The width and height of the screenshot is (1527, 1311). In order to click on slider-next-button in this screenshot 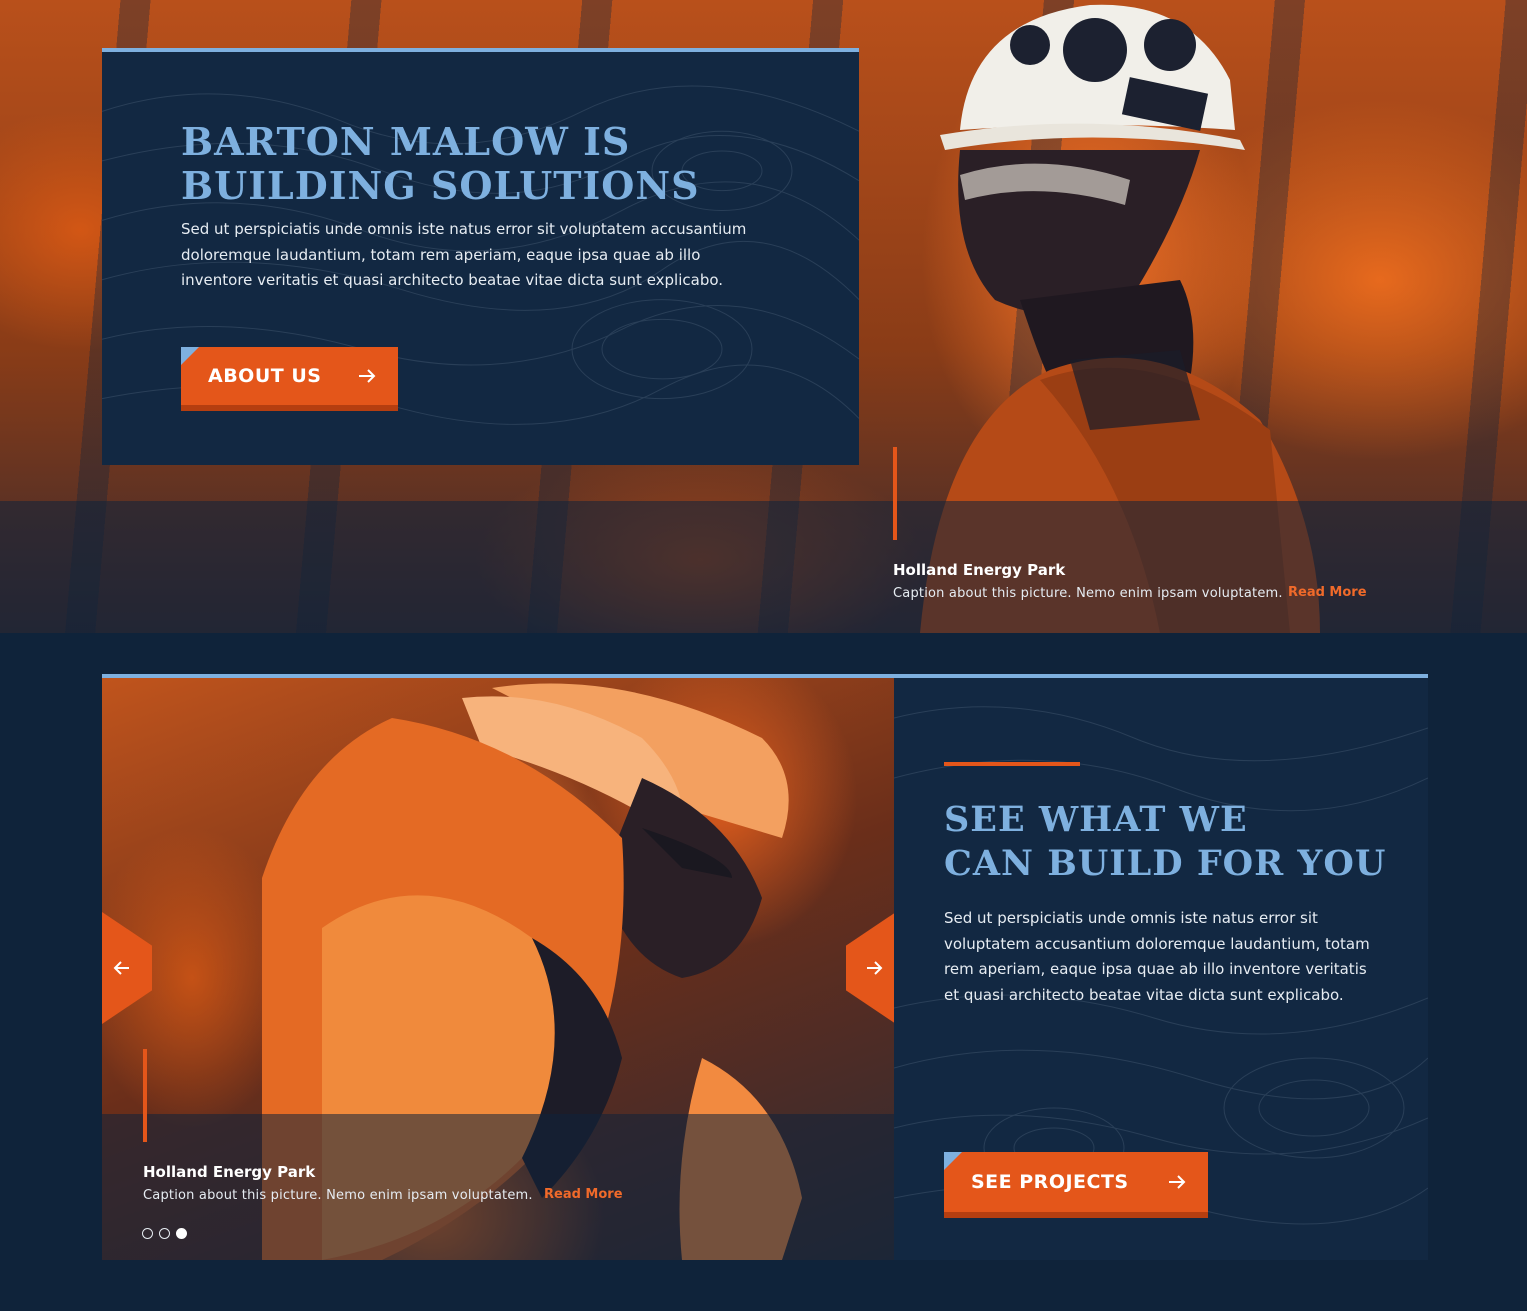, I will do `click(870, 968)`.